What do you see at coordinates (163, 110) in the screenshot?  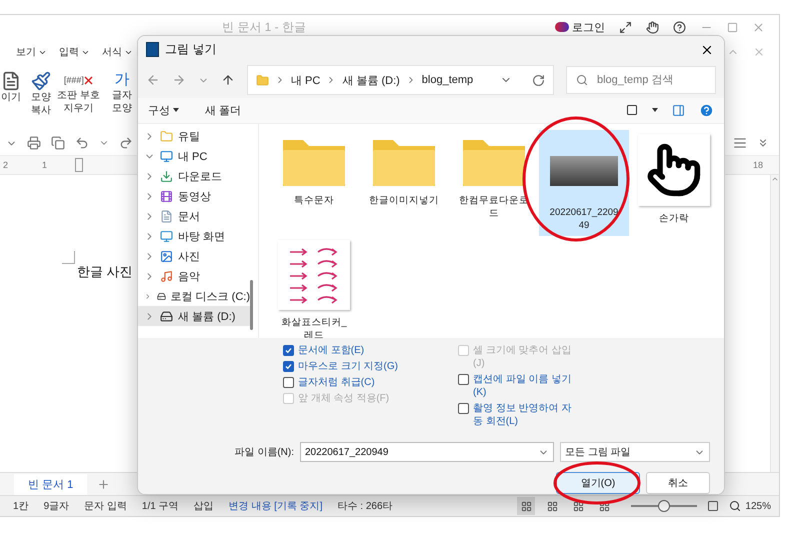 I see `command-button: 구성` at bounding box center [163, 110].